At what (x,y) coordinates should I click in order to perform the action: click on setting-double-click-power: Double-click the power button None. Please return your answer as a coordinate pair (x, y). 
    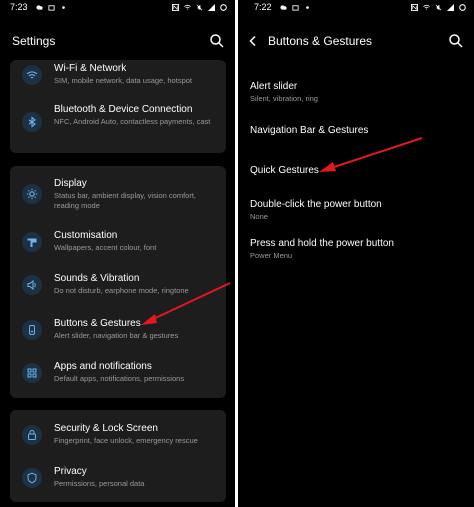
    Looking at the image, I should click on (357, 210).